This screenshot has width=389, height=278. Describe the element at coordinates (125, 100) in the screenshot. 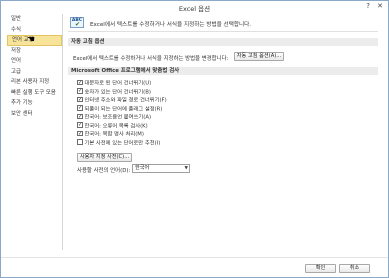

I see `checkbox-label: 인터넷 주소와 파일 경로 건너뛰기(F)` at that location.